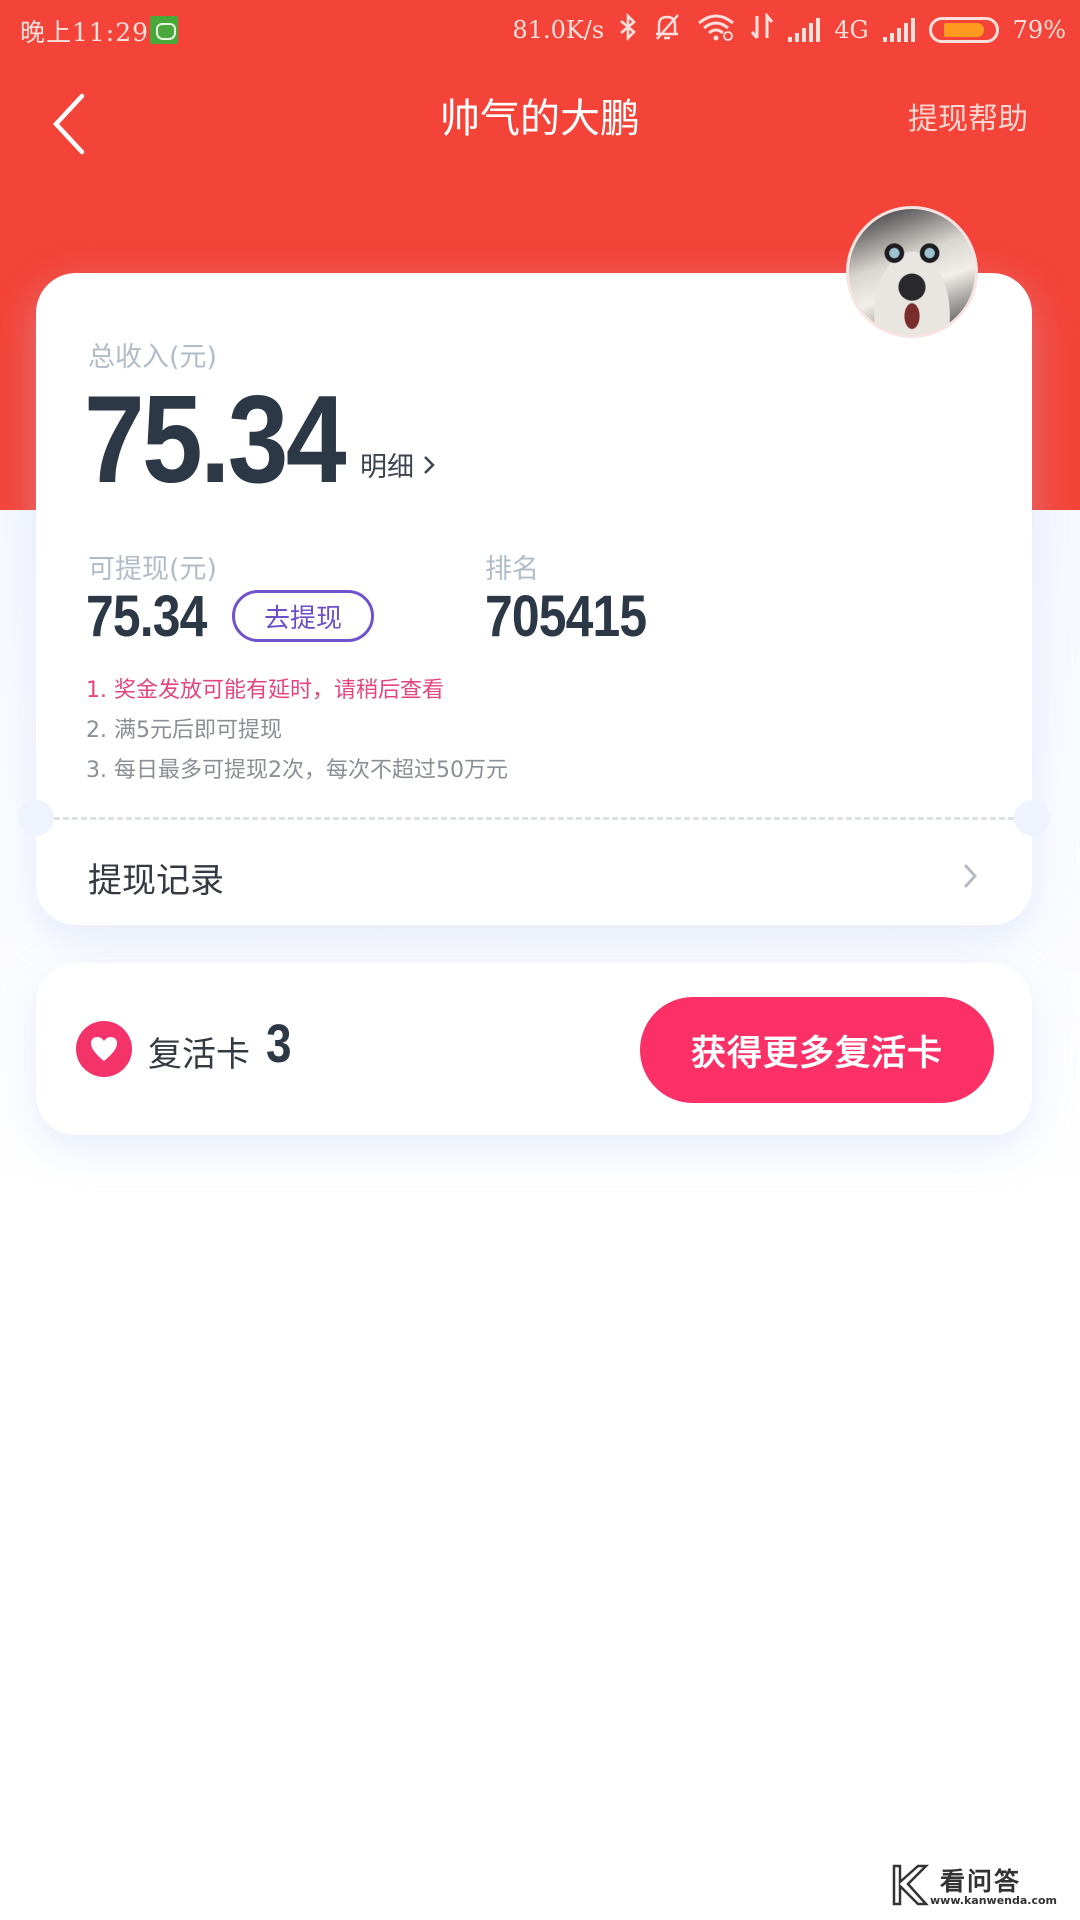 The width and height of the screenshot is (1080, 1920). Describe the element at coordinates (104, 1049) in the screenshot. I see `heart-icon` at that location.